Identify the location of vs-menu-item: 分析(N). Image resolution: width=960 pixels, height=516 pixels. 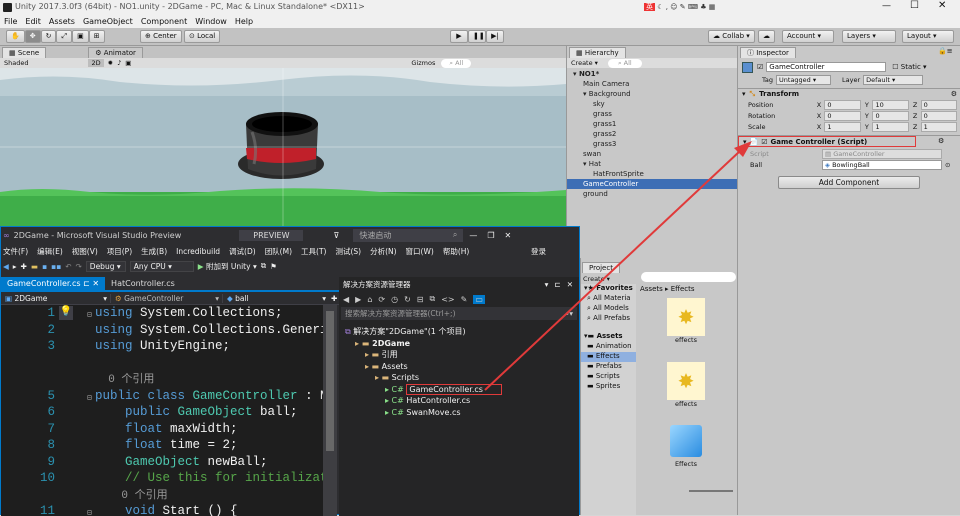
(383, 251).